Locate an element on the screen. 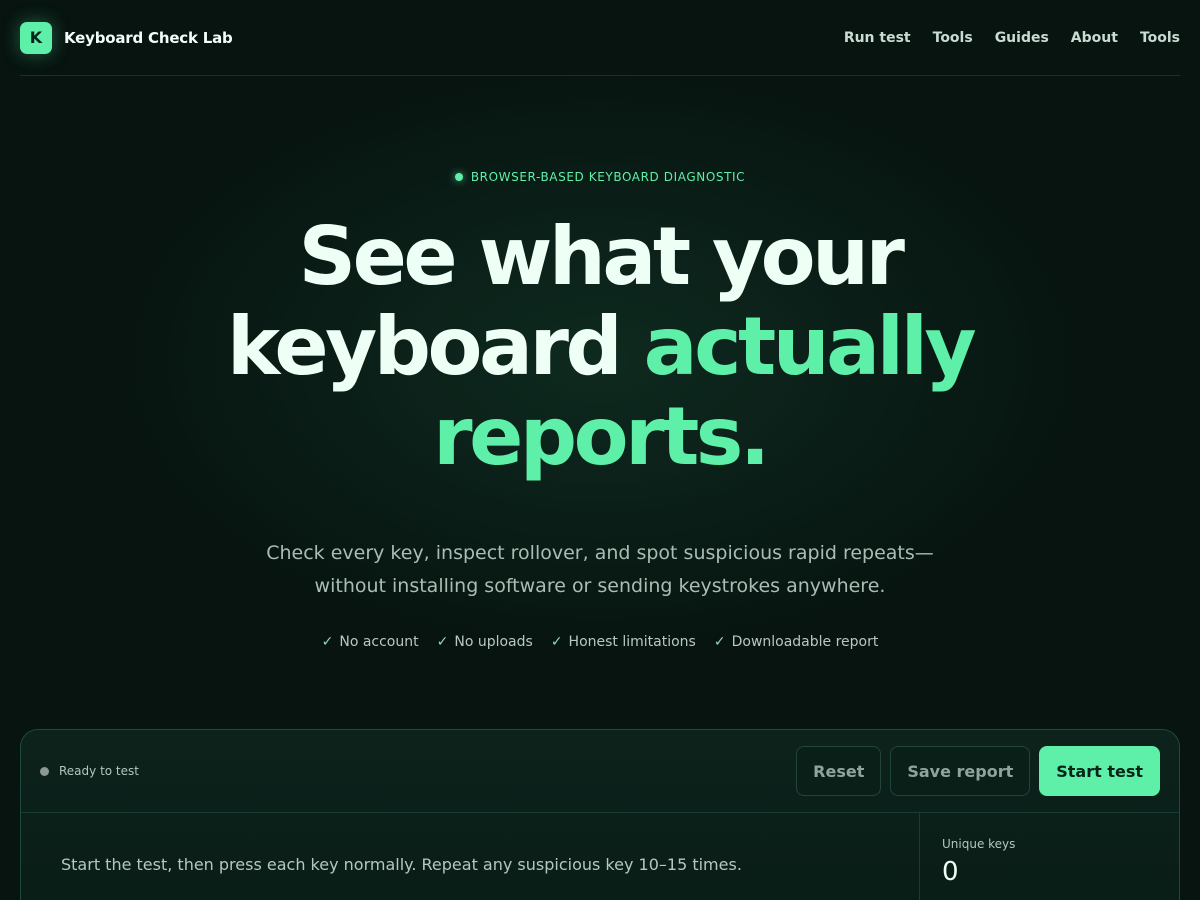  unique-keys-stat: Unique keys 0 is located at coordinates (1049, 856).